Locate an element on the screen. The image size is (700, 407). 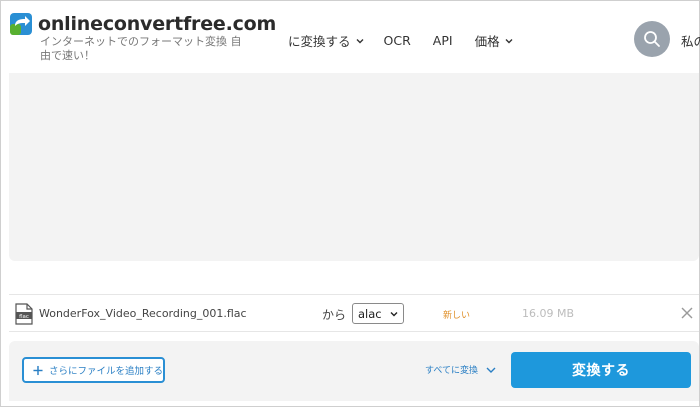
main-nav: に変換する OCR API 価格 is located at coordinates (400, 40).